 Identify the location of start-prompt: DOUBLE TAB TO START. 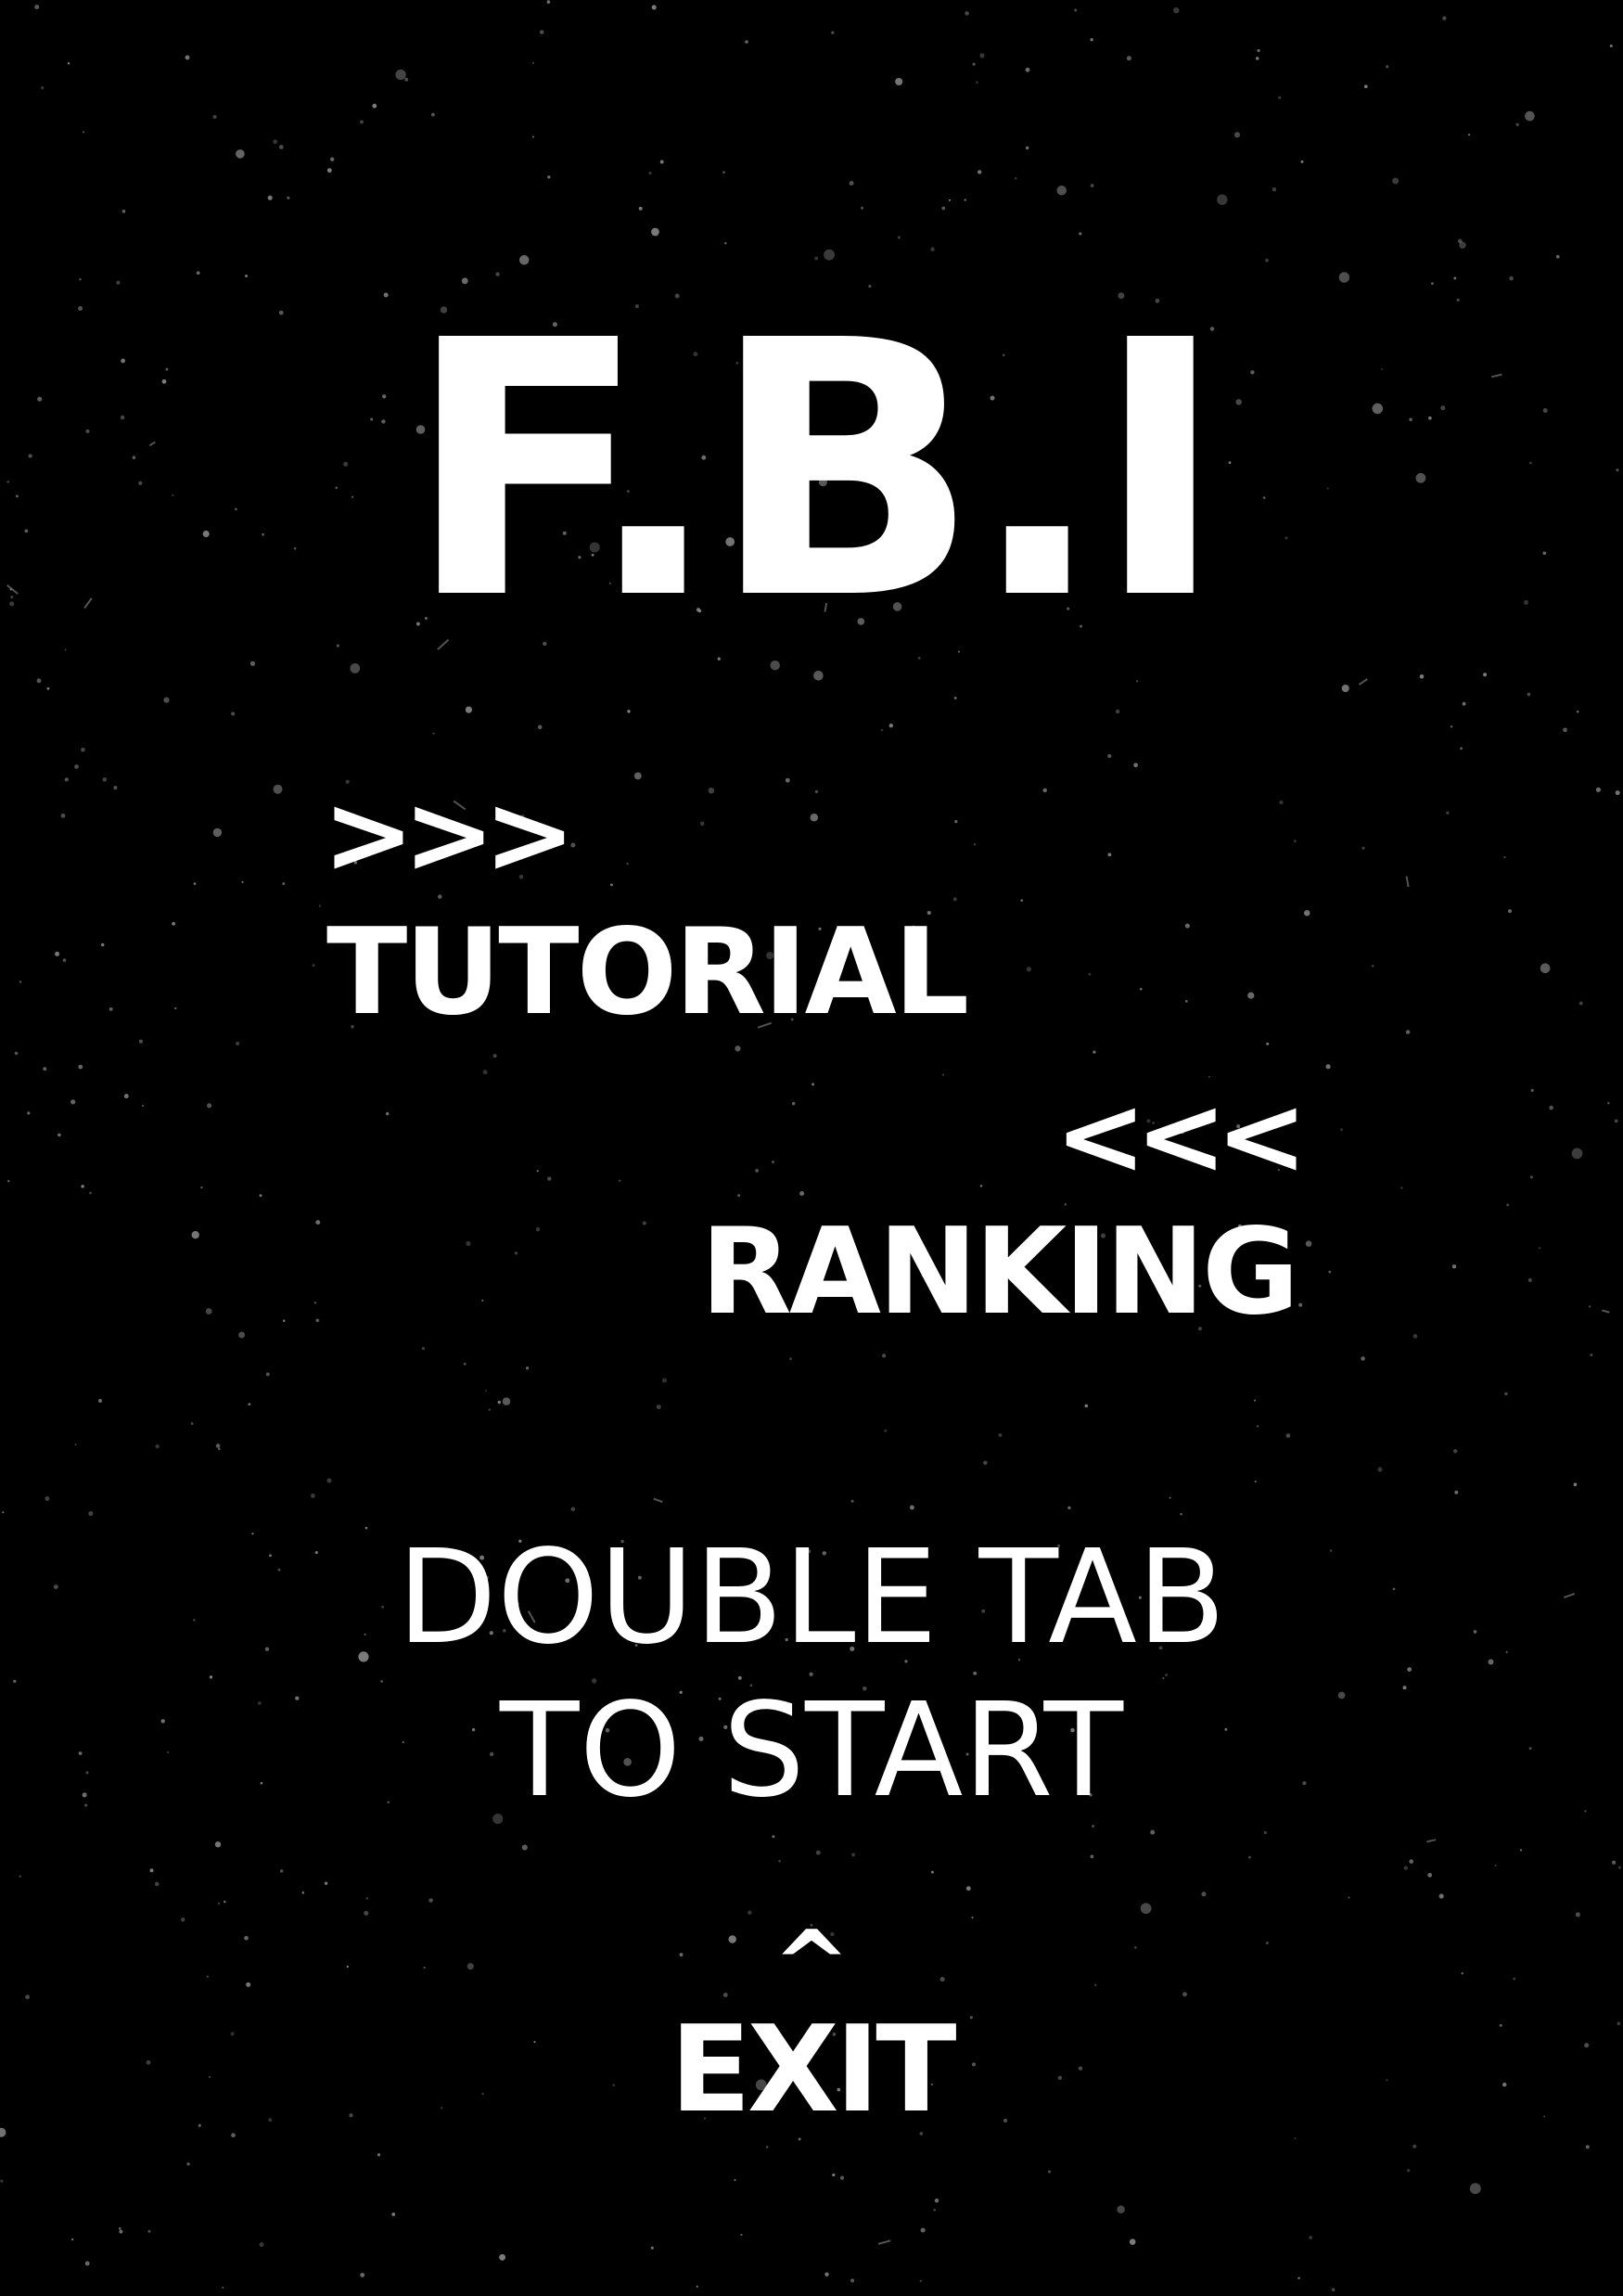
(811, 1674).